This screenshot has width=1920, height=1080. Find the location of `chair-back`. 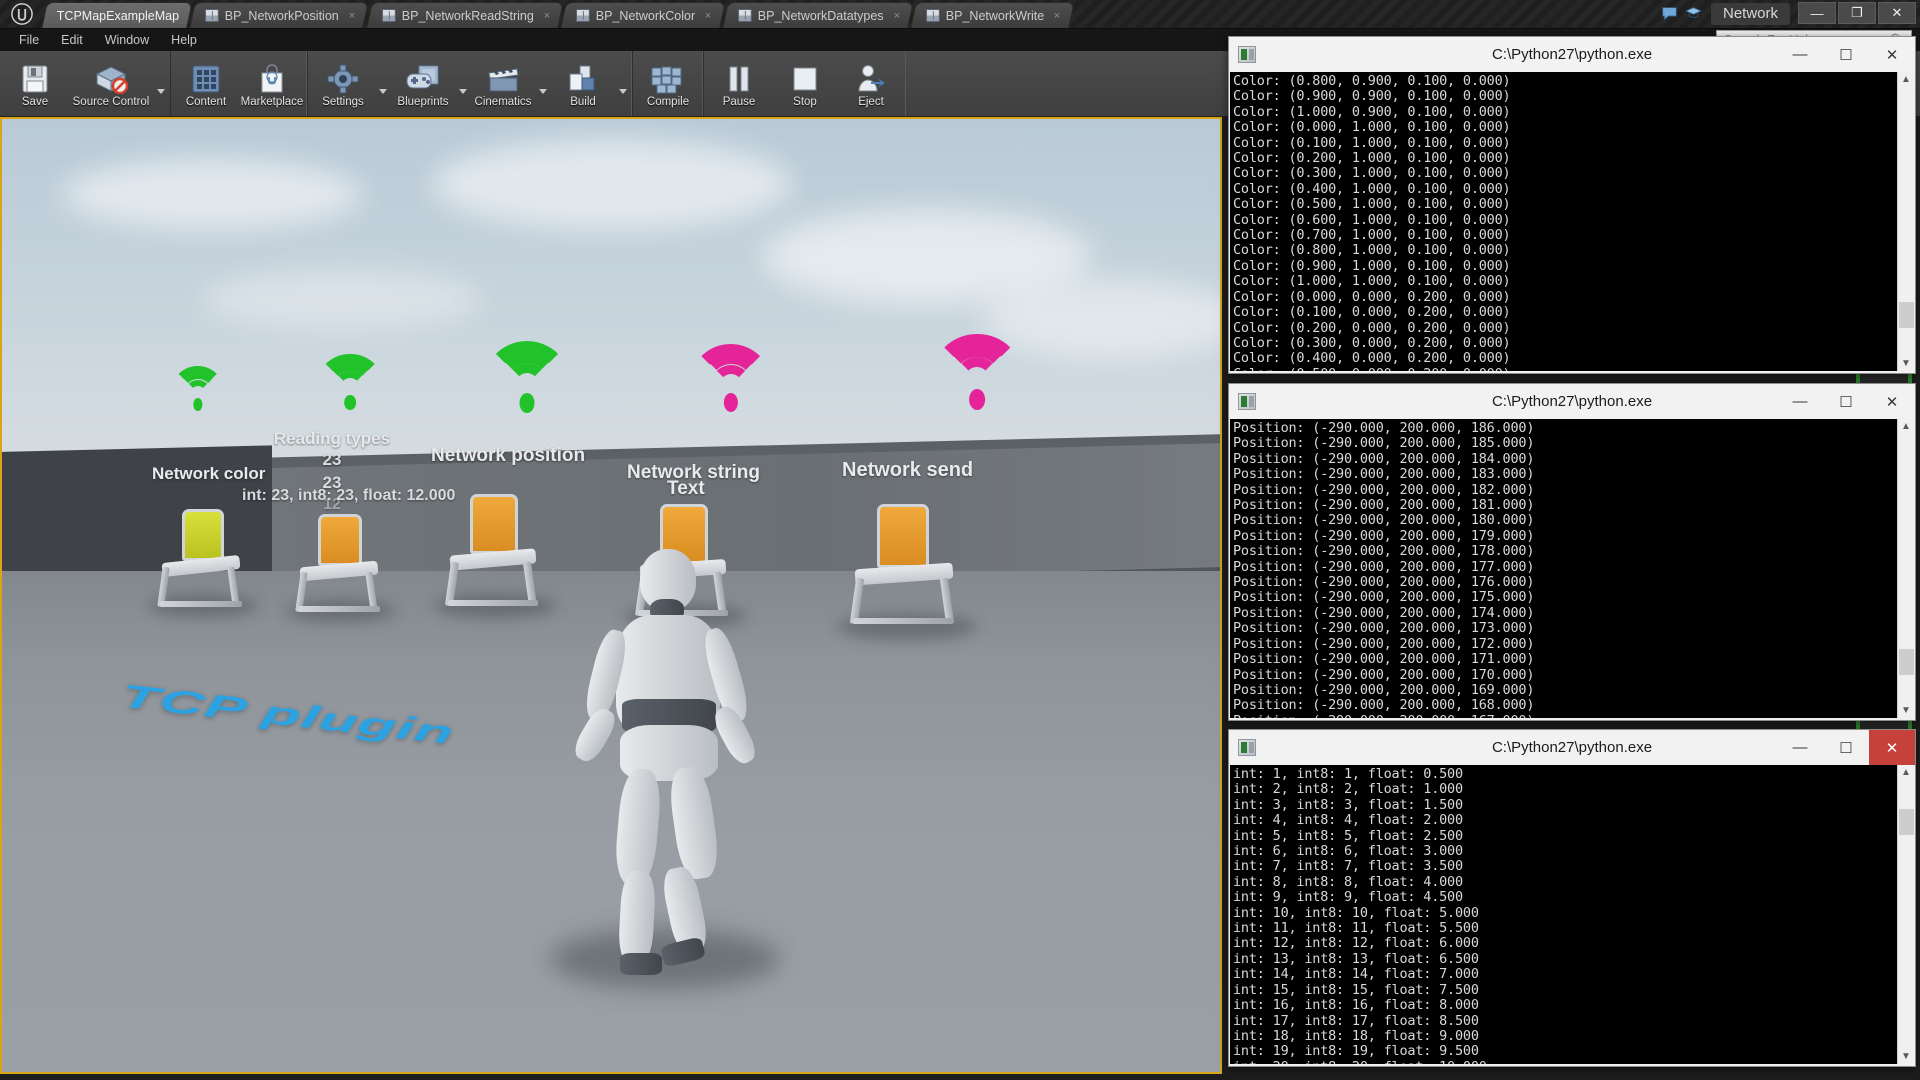

chair-back is located at coordinates (340, 540).